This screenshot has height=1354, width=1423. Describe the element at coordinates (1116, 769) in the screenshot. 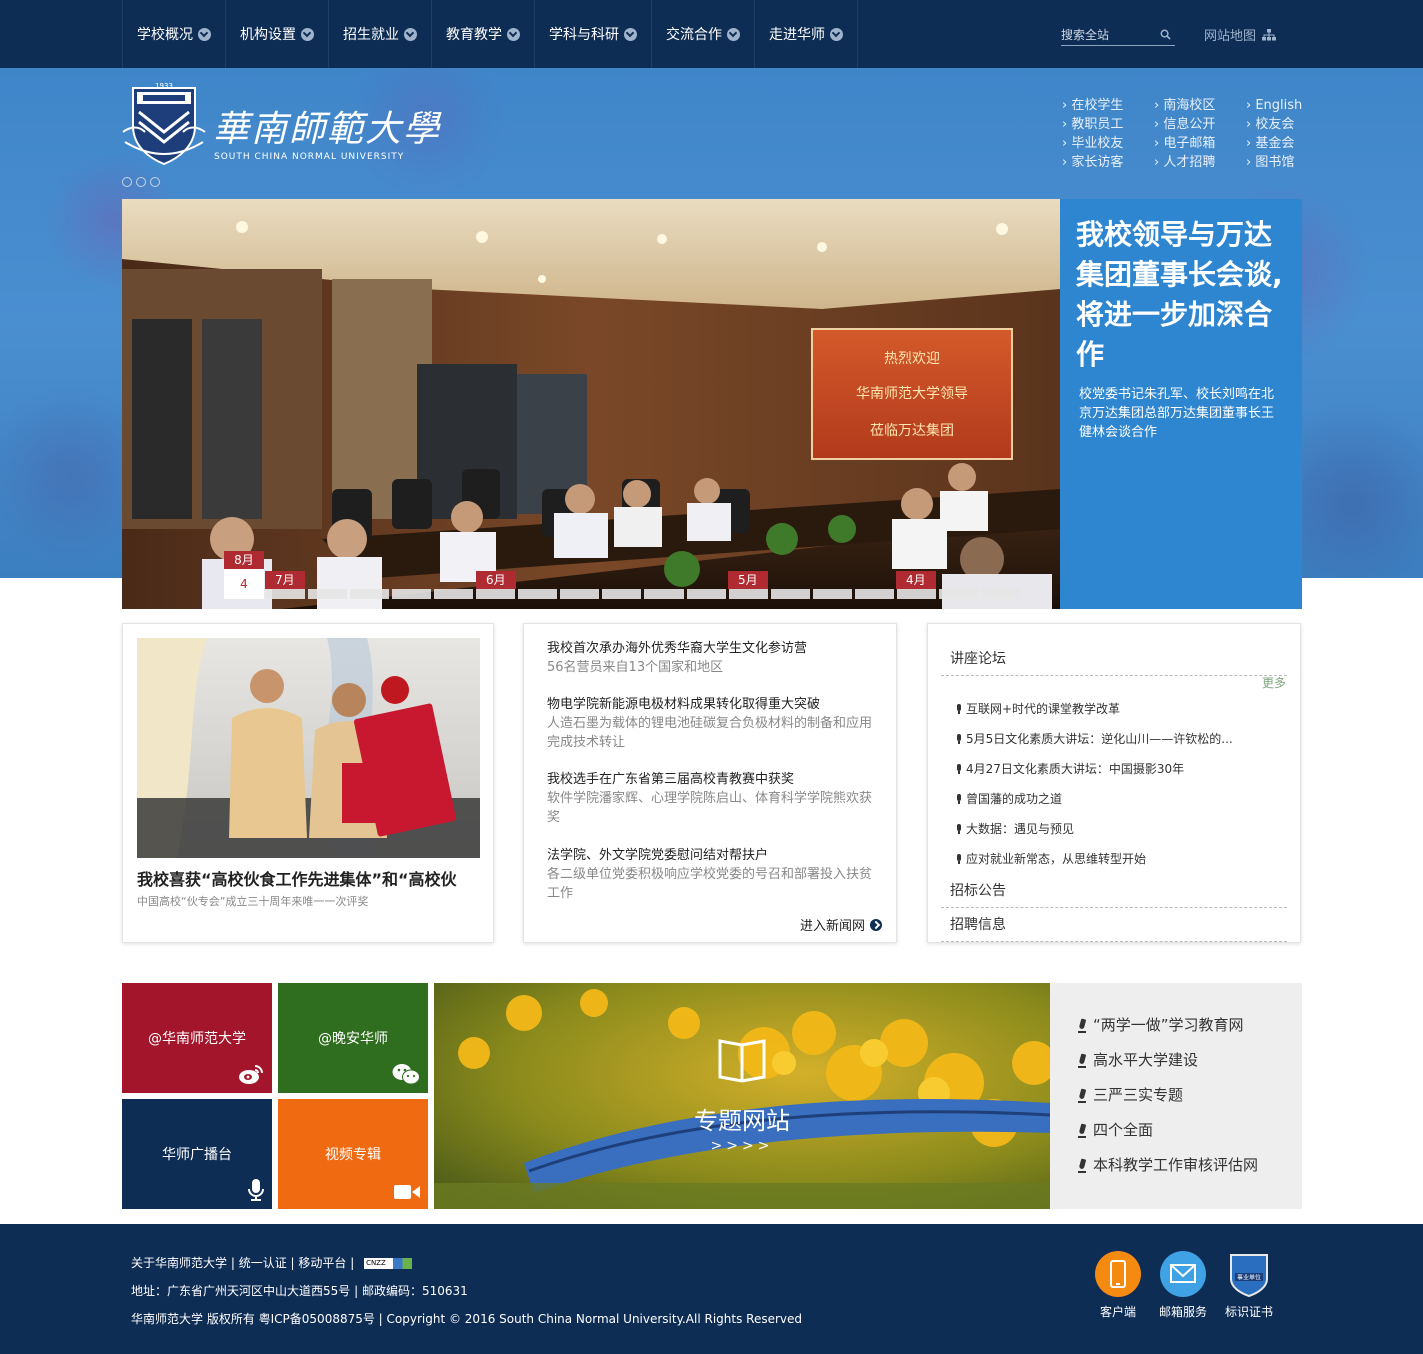

I see `lecture-item: 4月27日文化素质大讲坛：中国摄影30年` at that location.